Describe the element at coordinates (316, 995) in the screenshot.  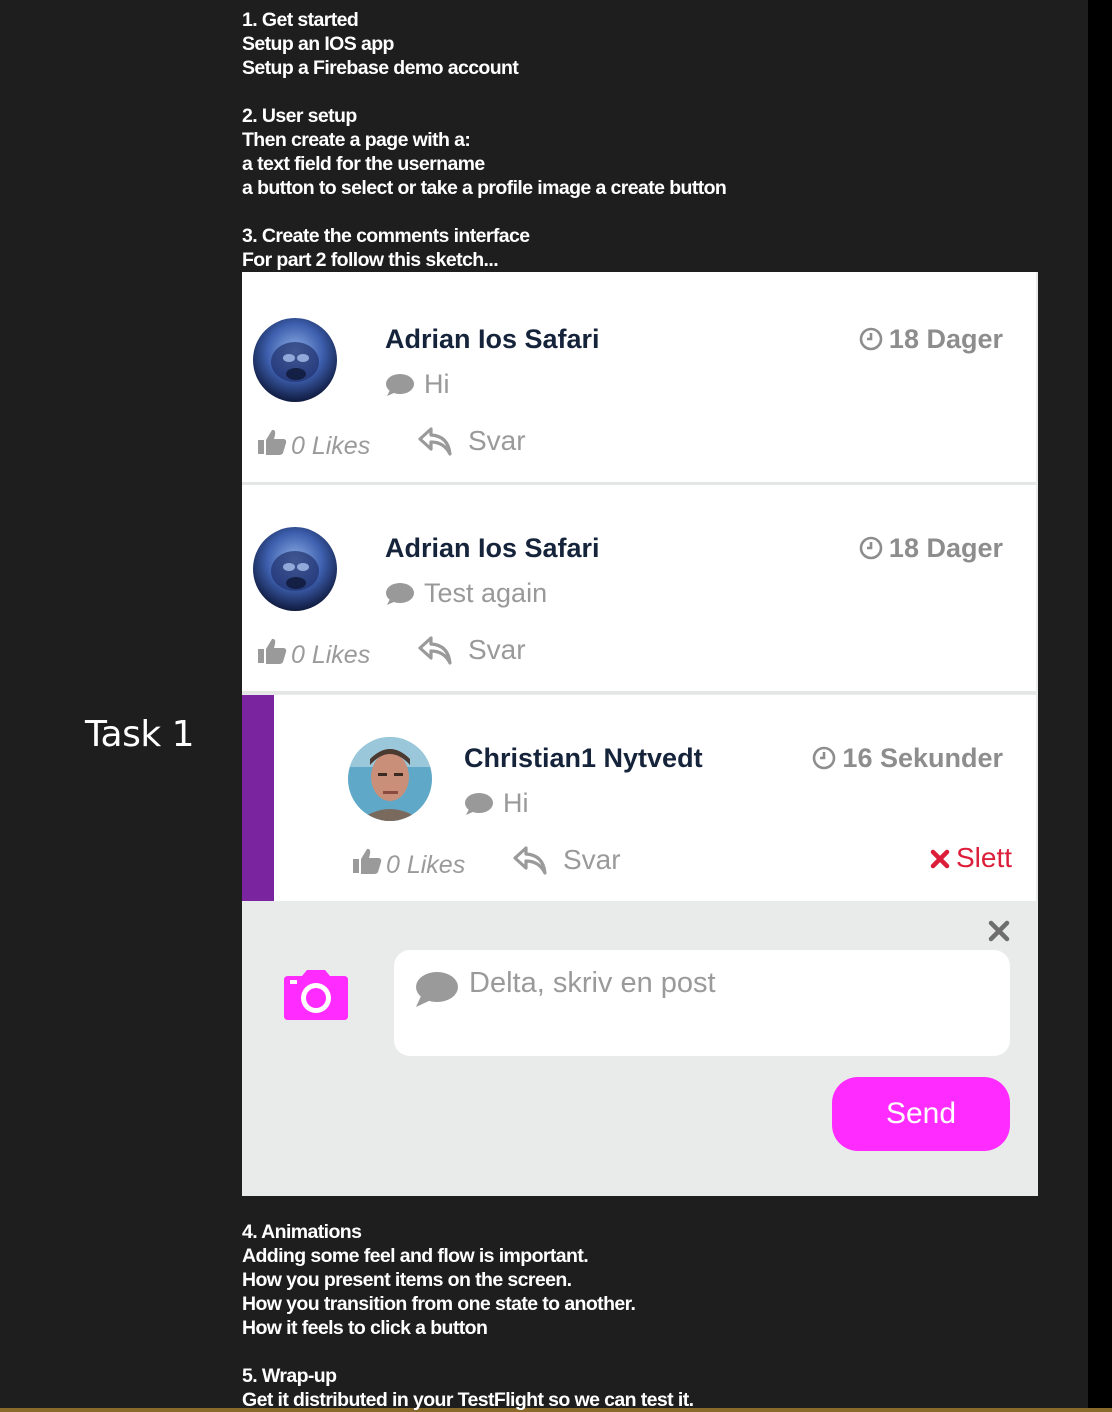
I see `camera-icon` at that location.